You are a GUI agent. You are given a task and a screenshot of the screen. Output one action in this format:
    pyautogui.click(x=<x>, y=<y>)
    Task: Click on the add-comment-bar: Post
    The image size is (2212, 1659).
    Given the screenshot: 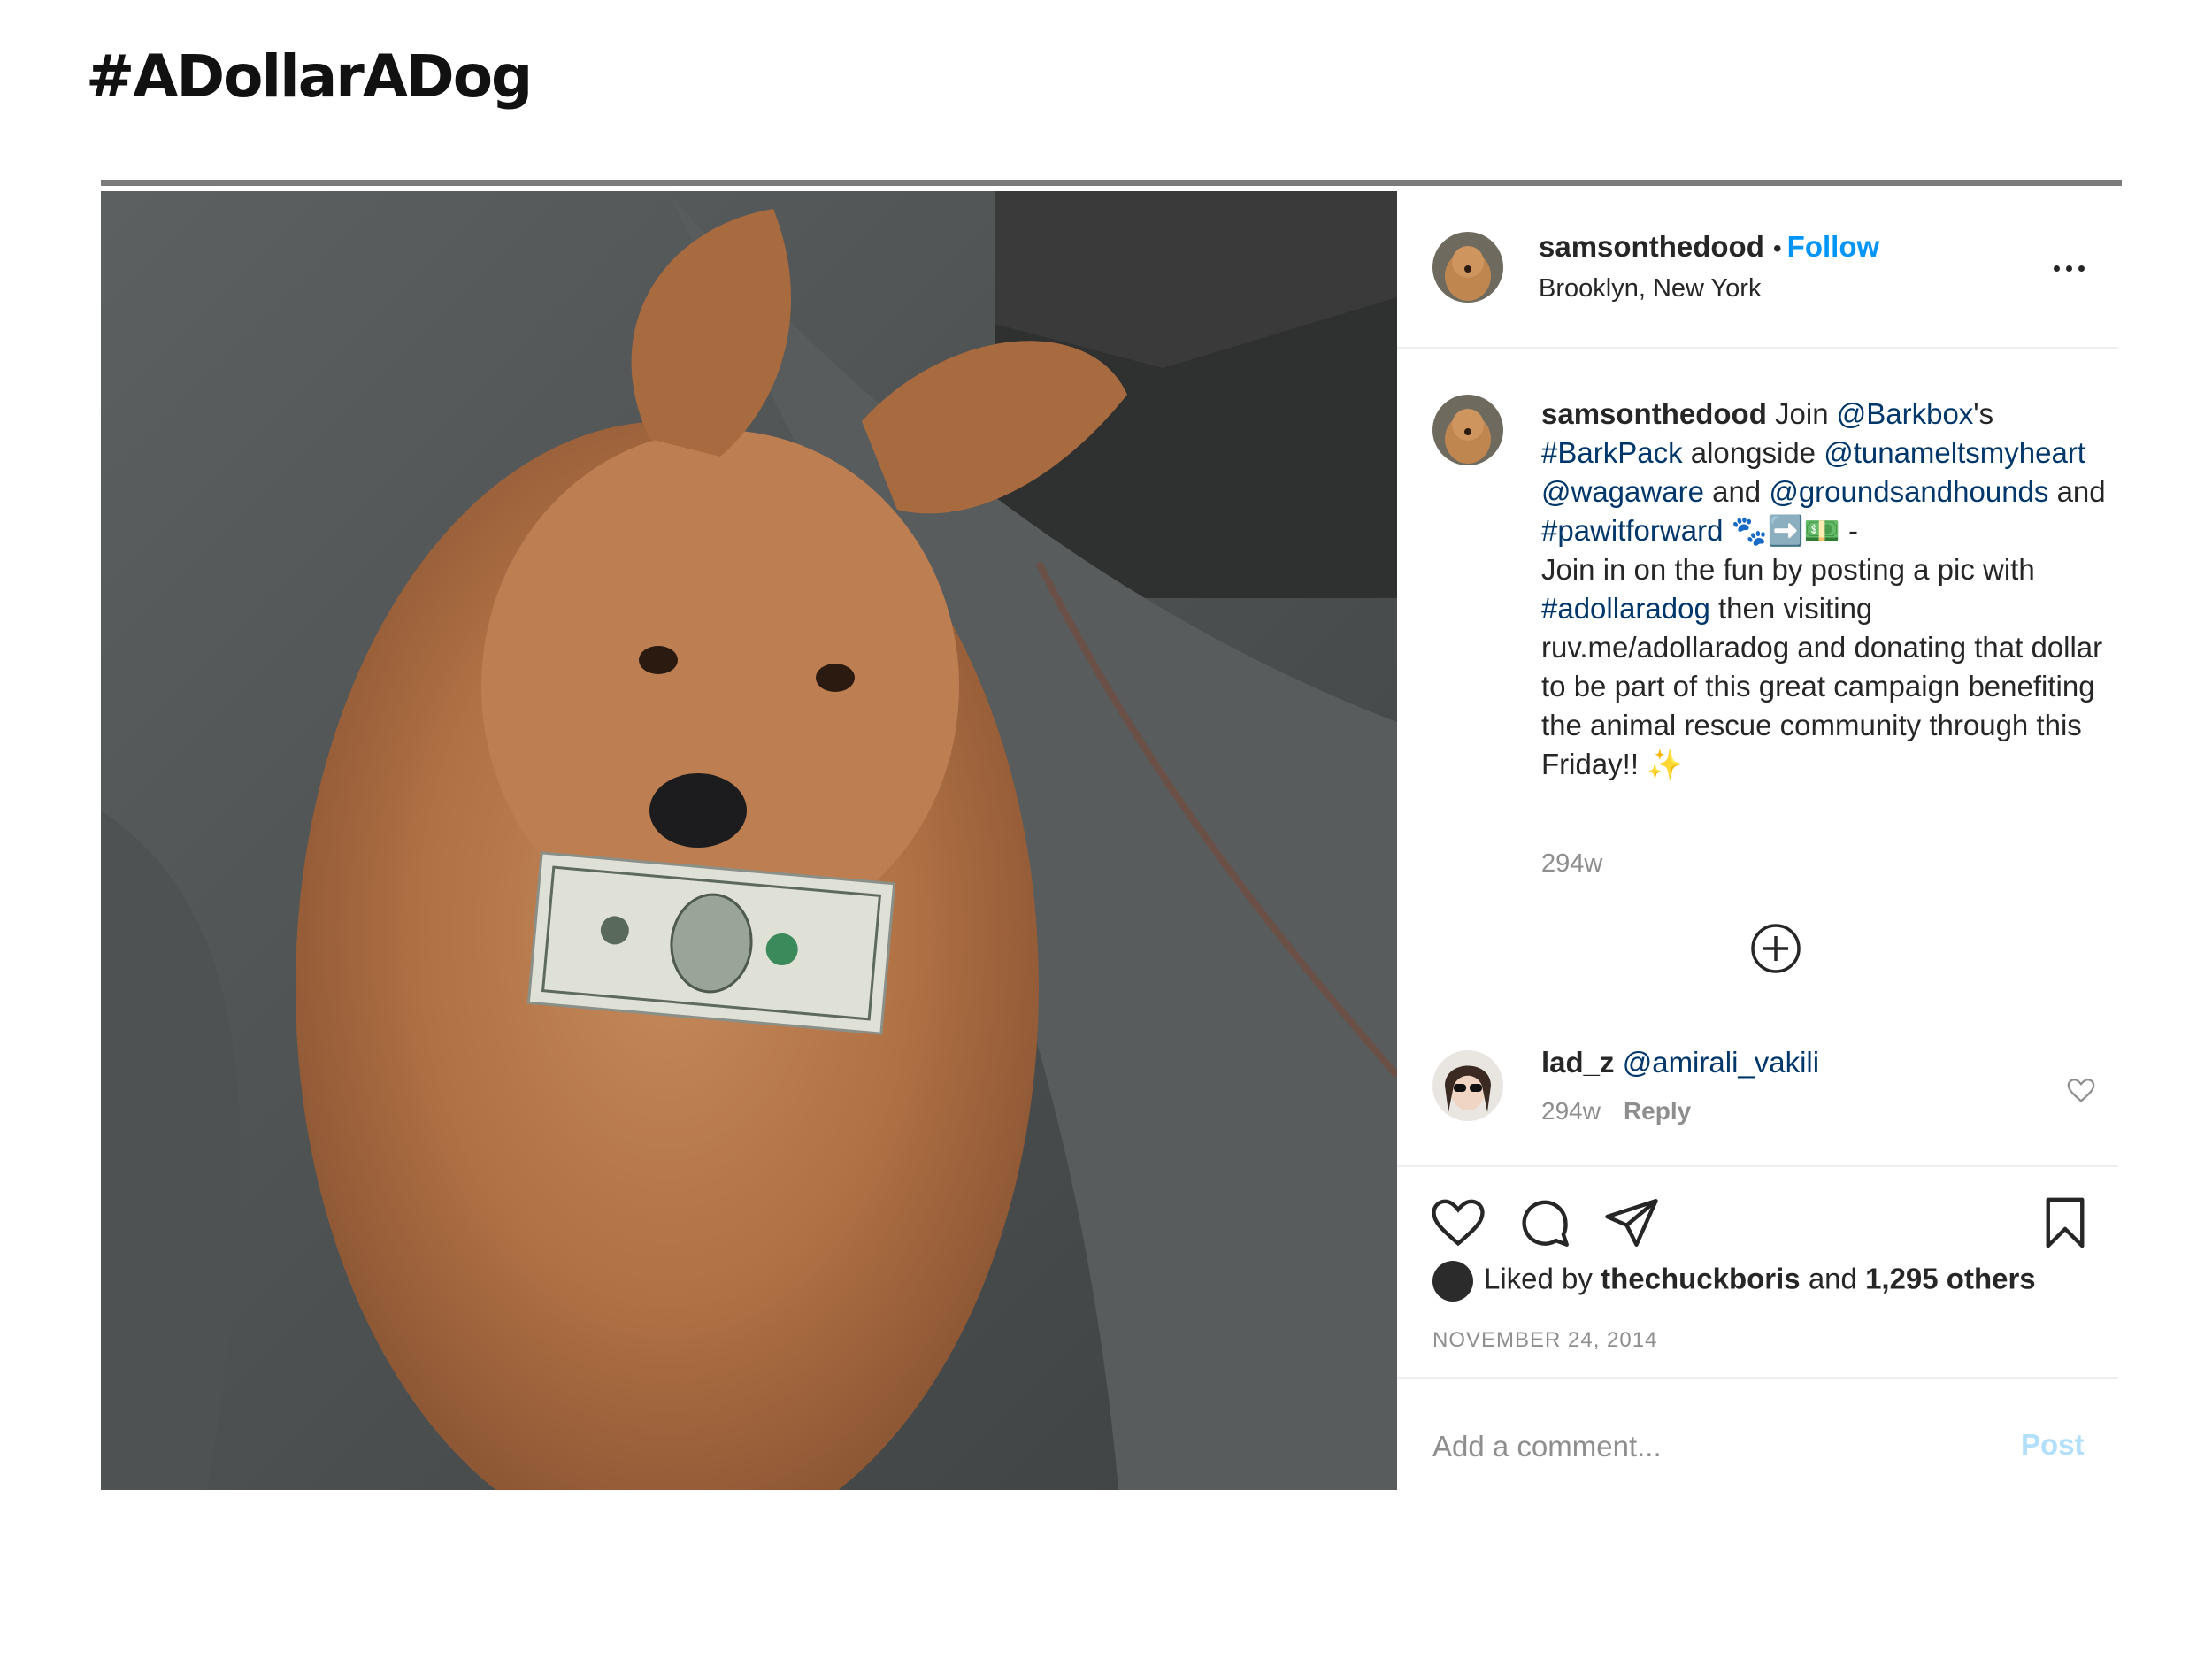 What is the action you would take?
    pyautogui.click(x=1758, y=1434)
    